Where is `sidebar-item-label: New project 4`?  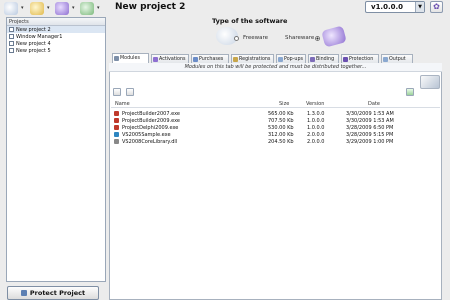
sidebar-item-label: New project 4 is located at coordinates (33, 43).